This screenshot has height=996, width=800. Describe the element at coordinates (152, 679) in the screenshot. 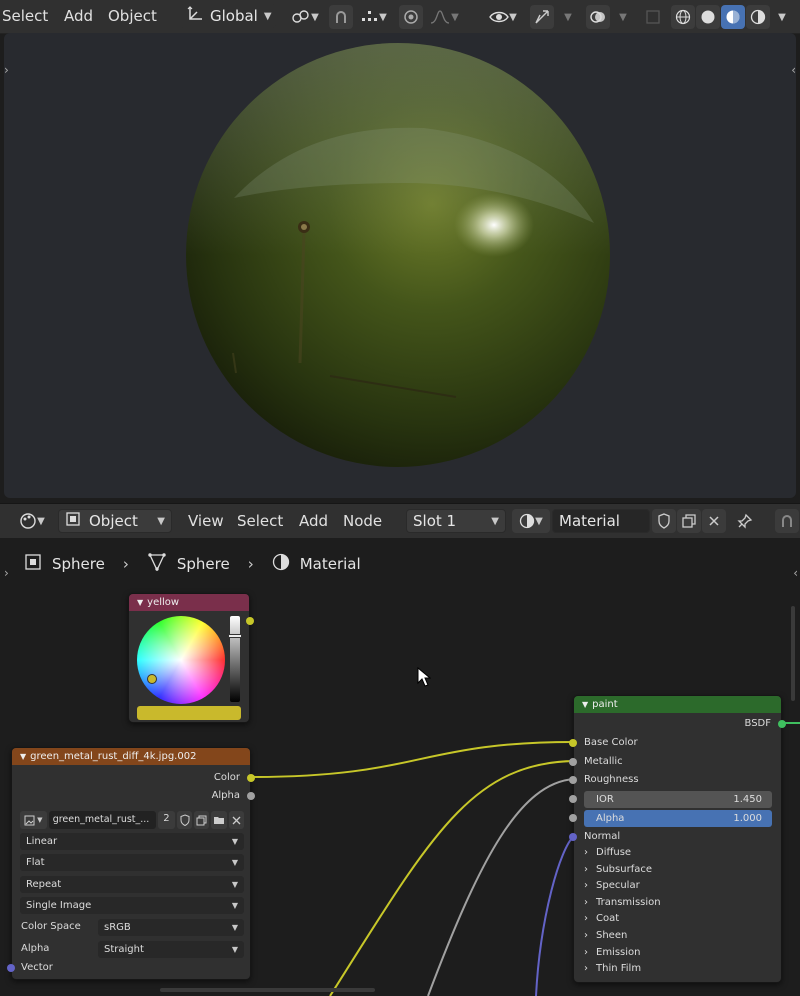

I see `color-picker-cursor` at that location.